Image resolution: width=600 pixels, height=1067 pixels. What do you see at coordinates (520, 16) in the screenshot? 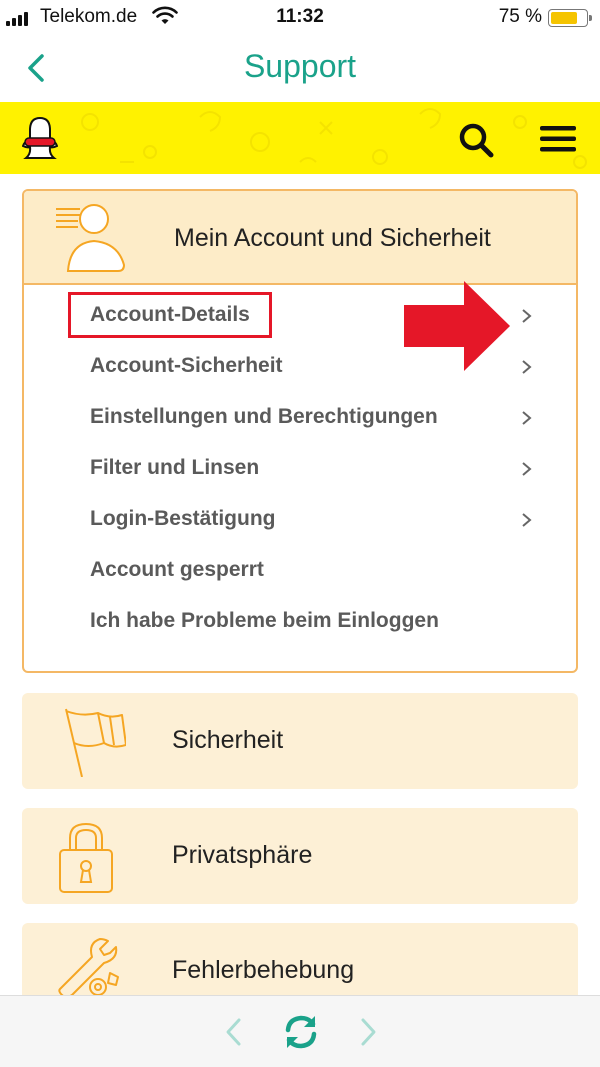
I see `battery-percent: 75 %` at bounding box center [520, 16].